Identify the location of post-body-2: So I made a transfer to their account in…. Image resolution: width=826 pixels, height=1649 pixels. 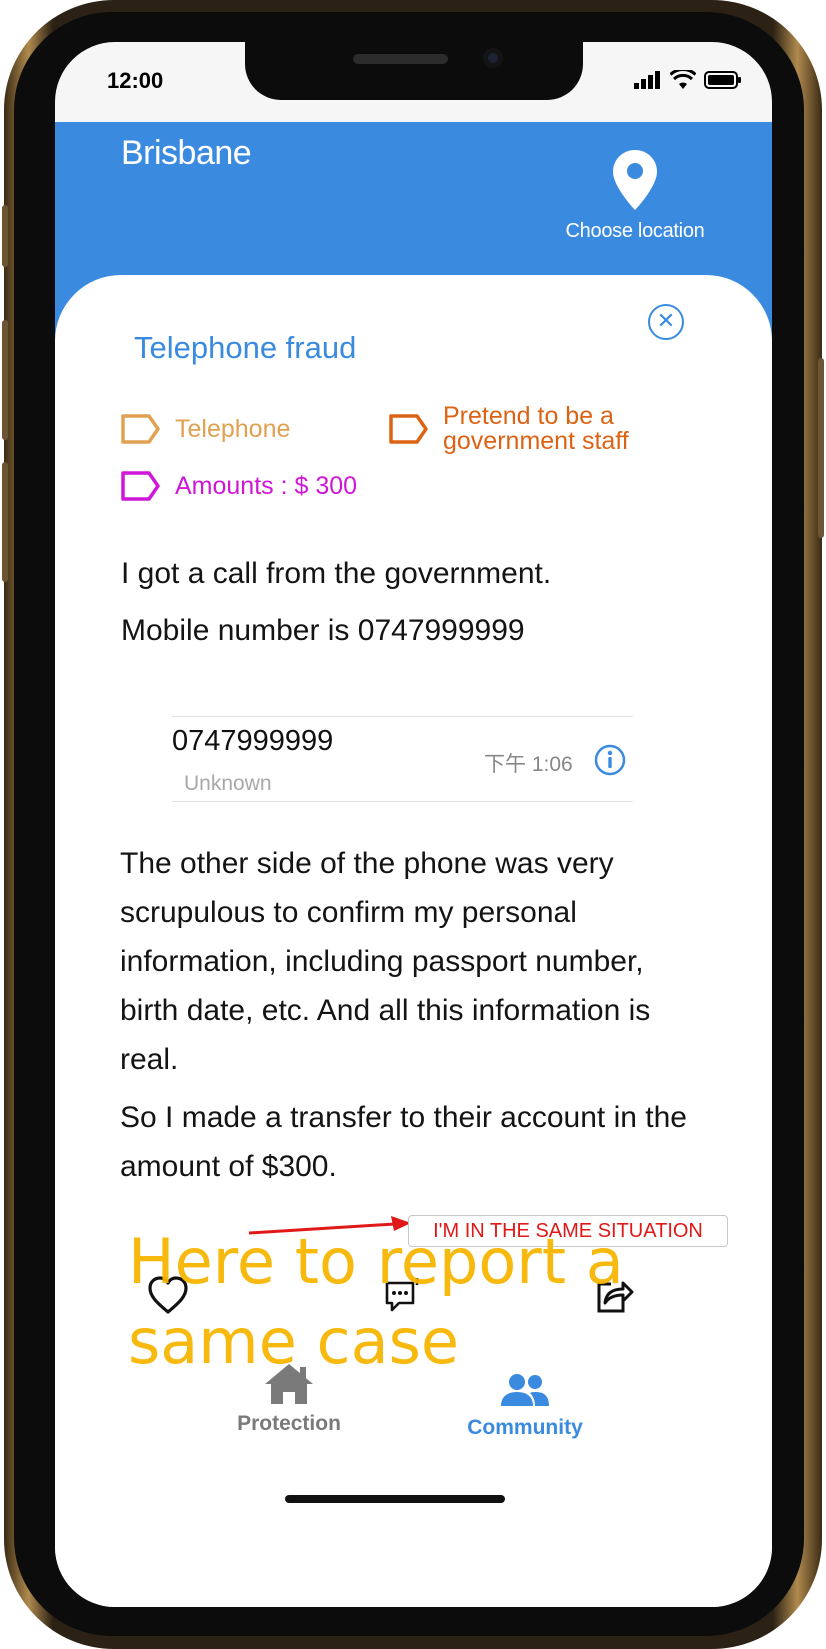
(403, 1142).